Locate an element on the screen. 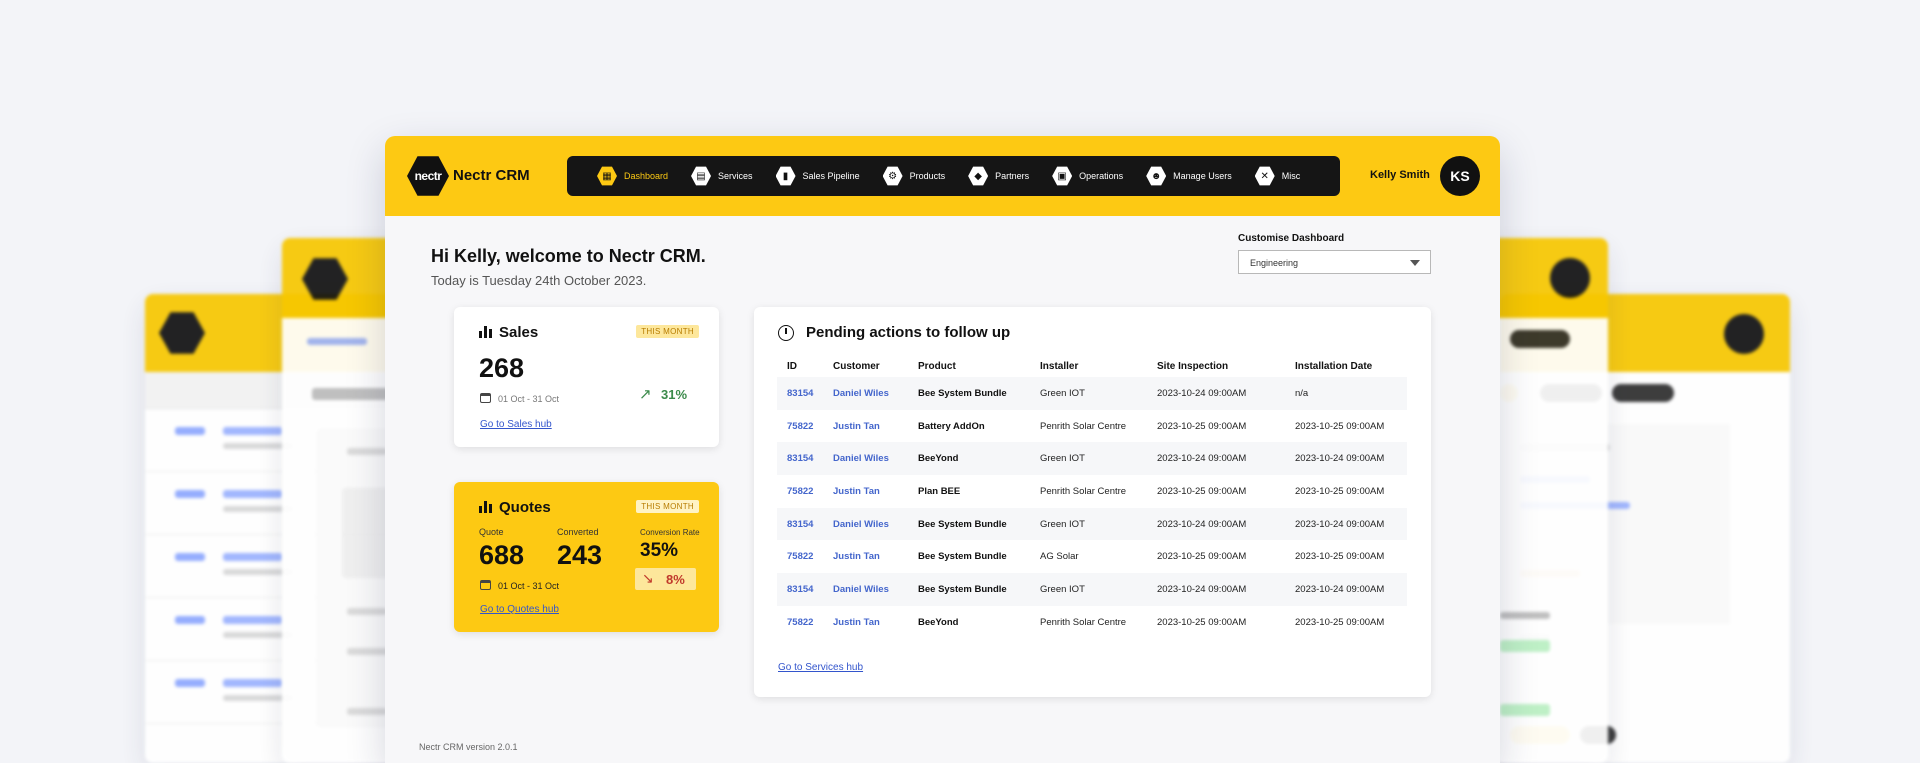 The image size is (1920, 763). tools-icon: ✕ is located at coordinates (1264, 176).